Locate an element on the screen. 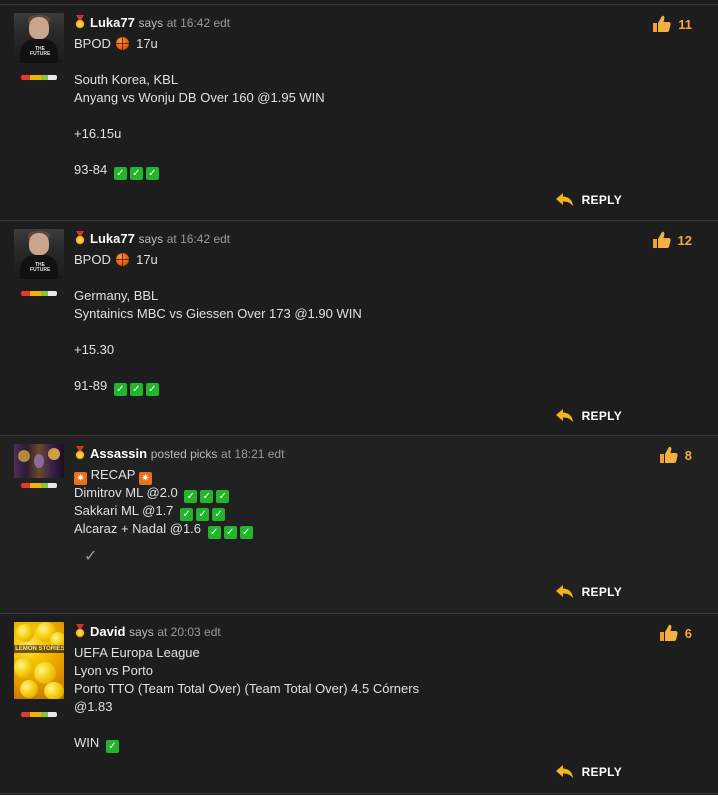 This screenshot has height=795, width=718. like-count: 8 is located at coordinates (688, 455).